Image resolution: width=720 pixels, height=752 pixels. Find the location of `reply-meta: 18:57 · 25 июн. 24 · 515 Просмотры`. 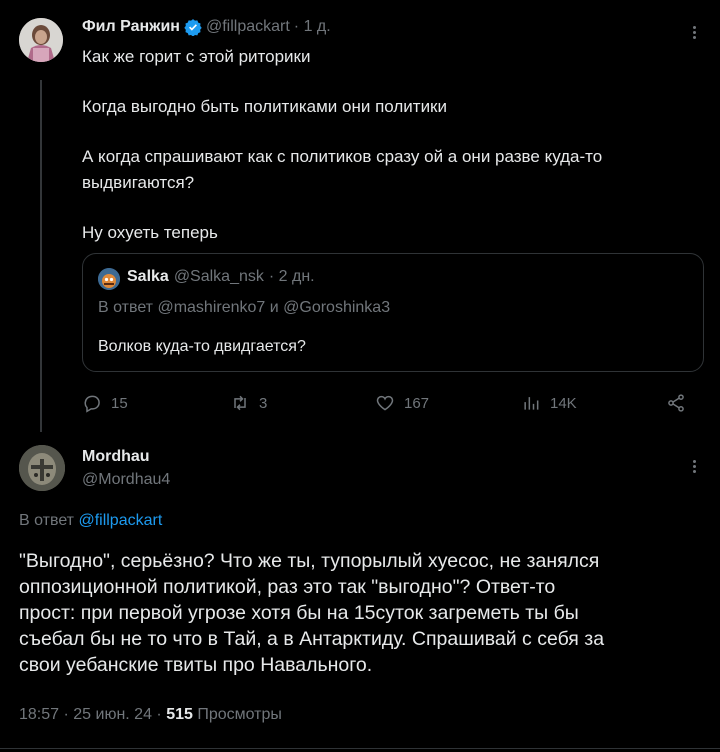

reply-meta: 18:57 · 25 июн. 24 · 515 Просмотры is located at coordinates (150, 715).